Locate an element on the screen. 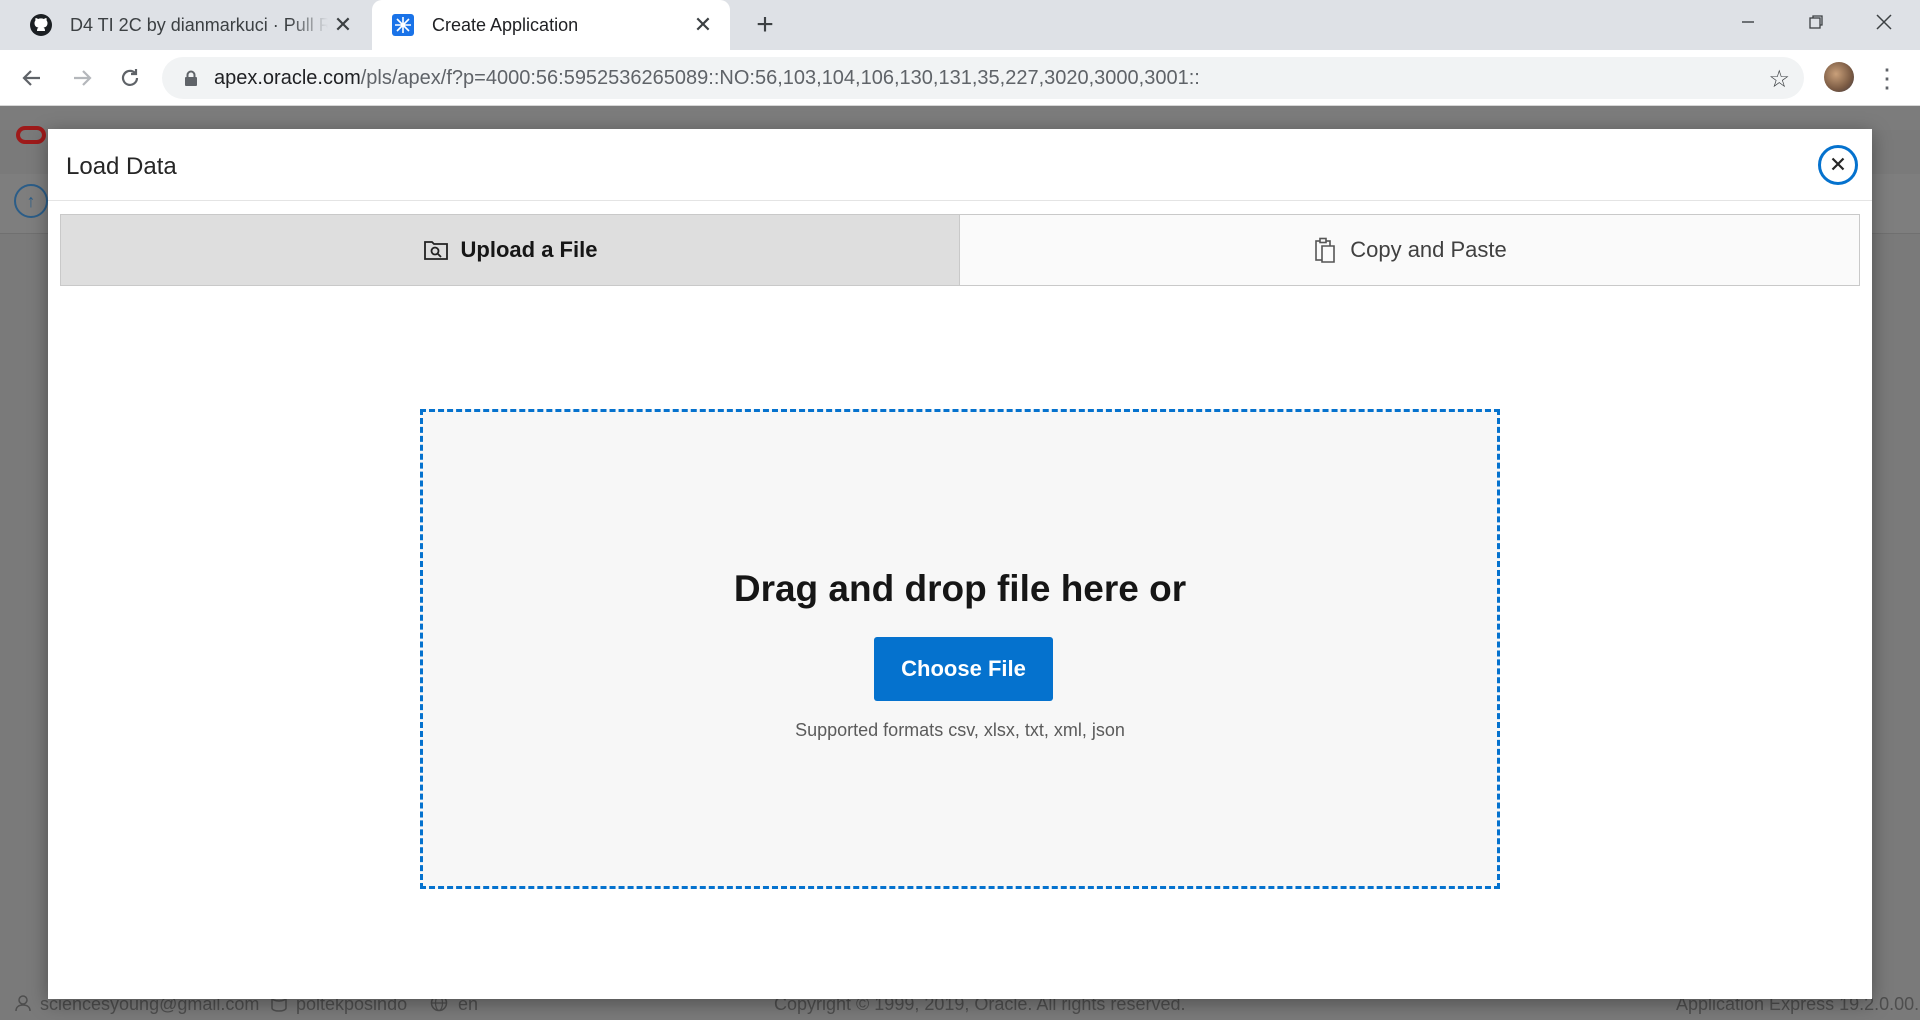  upload-icon: ↑ is located at coordinates (31, 201).